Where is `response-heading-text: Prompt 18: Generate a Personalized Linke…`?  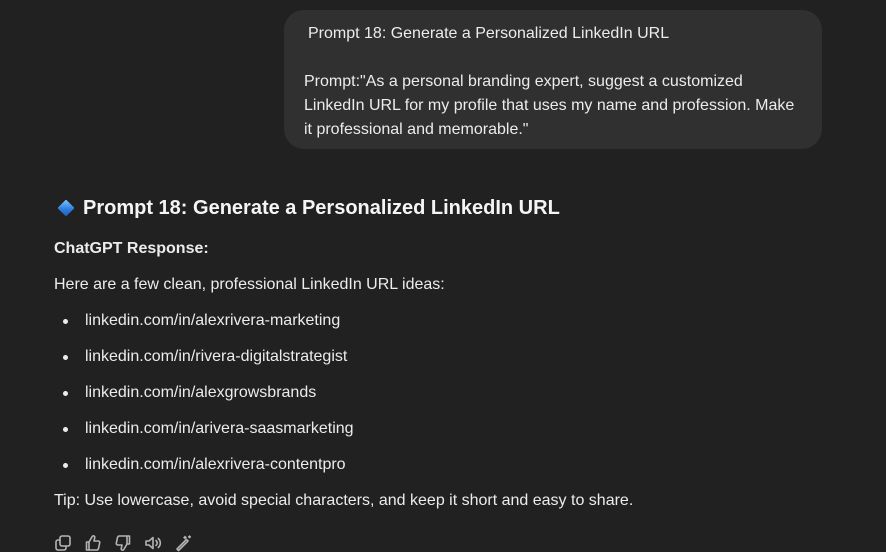 response-heading-text: Prompt 18: Generate a Personalized Linke… is located at coordinates (321, 208).